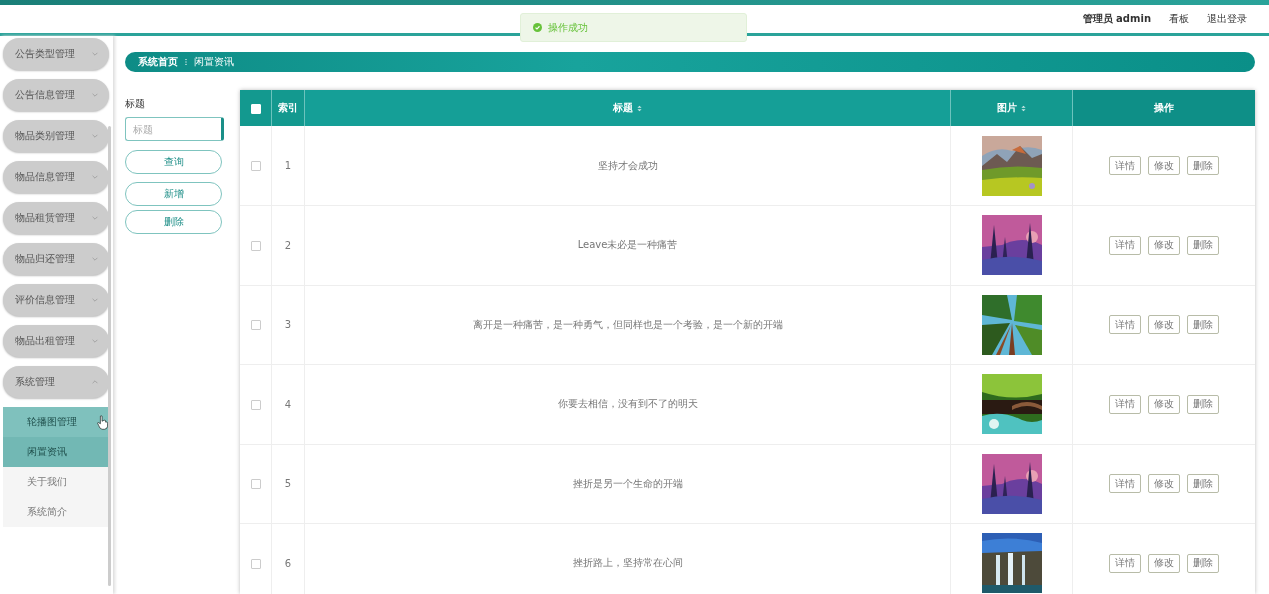  What do you see at coordinates (135, 104) in the screenshot?
I see `field-label: 标题` at bounding box center [135, 104].